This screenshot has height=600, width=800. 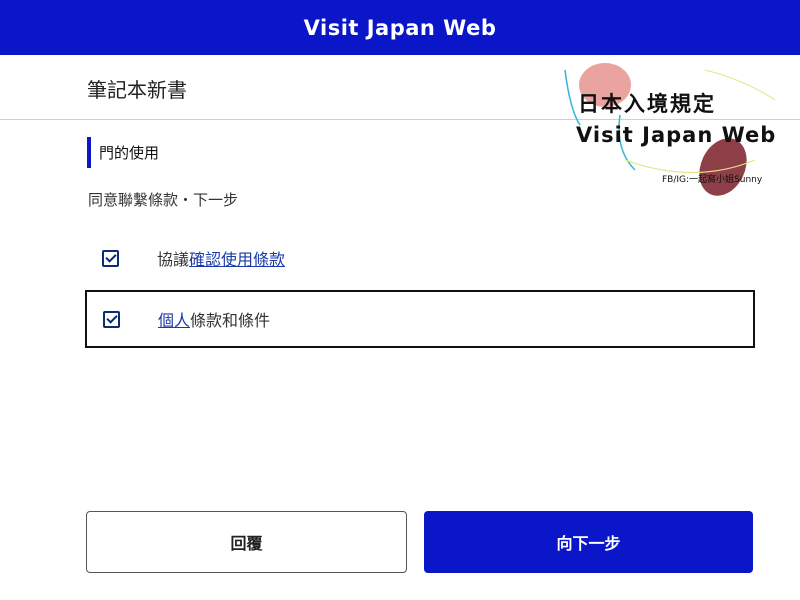 I want to click on next-step-button: 向下一步, so click(x=588, y=542).